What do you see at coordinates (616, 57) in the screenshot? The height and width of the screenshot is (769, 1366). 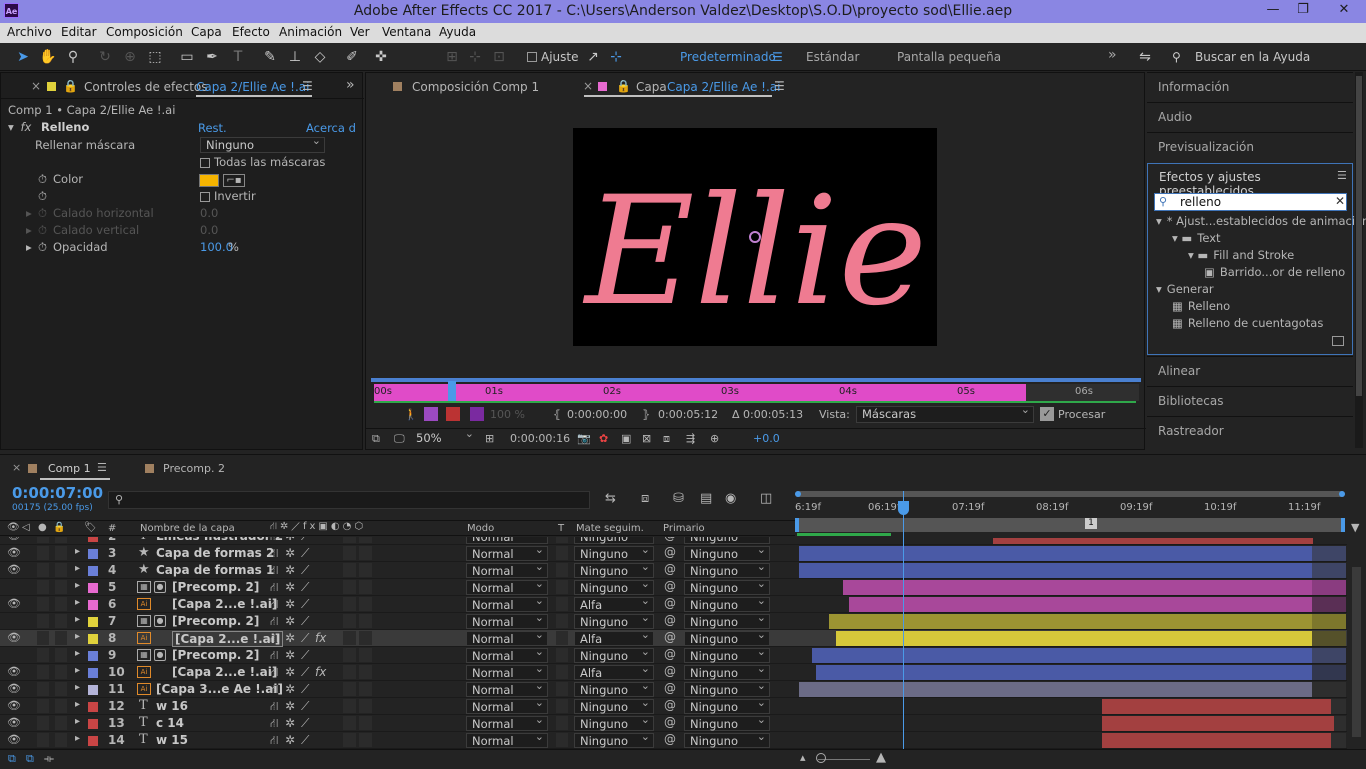 I see `snap-features-icon: ⊹` at bounding box center [616, 57].